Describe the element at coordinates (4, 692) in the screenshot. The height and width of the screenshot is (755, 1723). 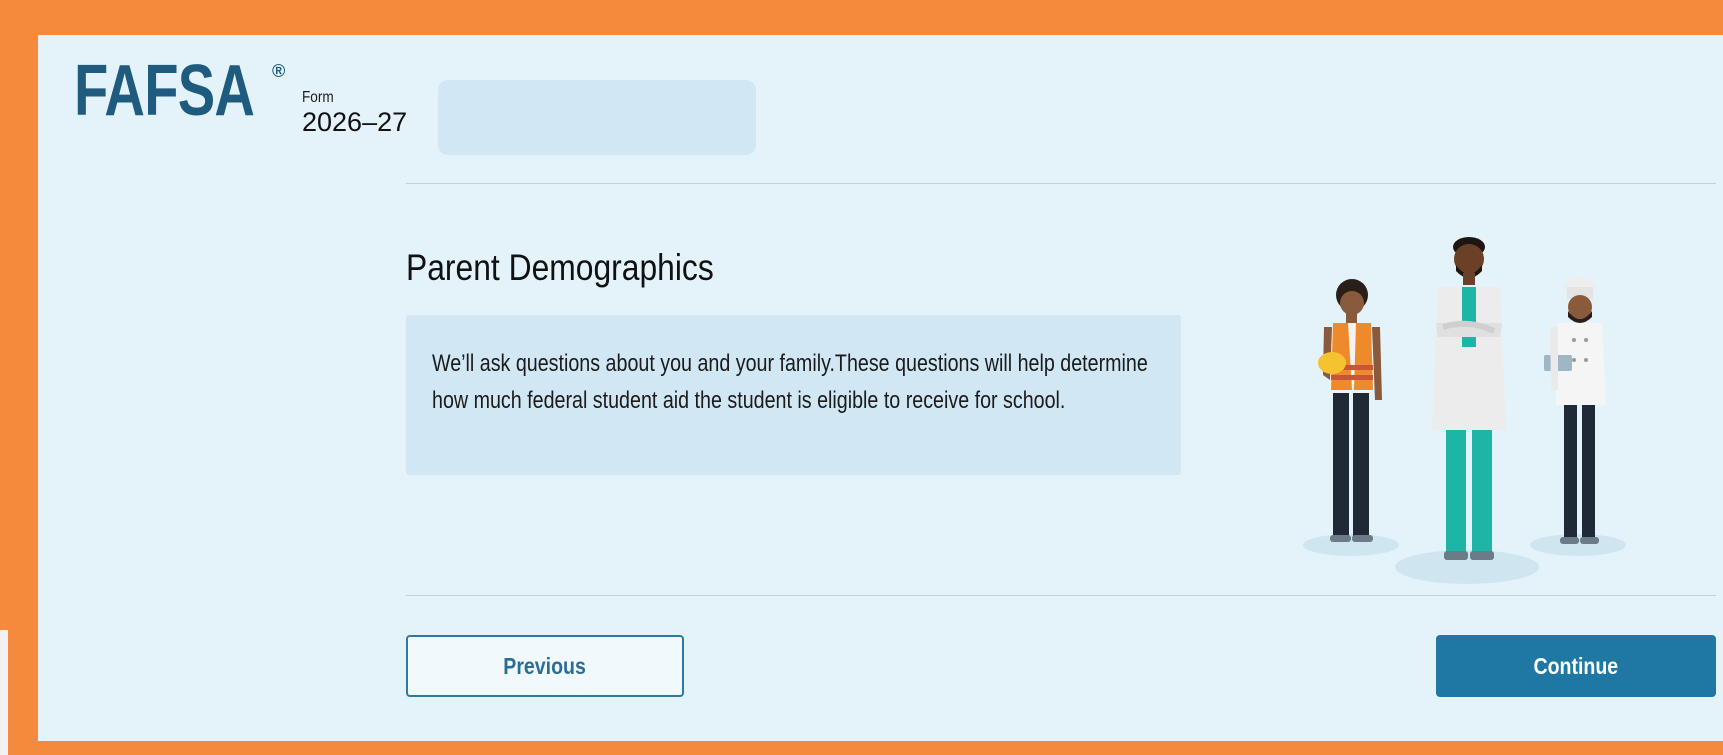
I see `page-edge` at that location.